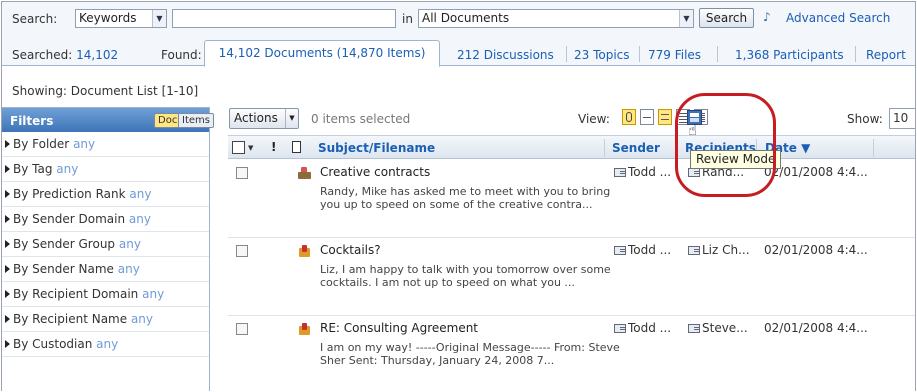 This screenshot has width=917, height=392. What do you see at coordinates (361, 119) in the screenshot?
I see `selected-count: 0 items selected` at bounding box center [361, 119].